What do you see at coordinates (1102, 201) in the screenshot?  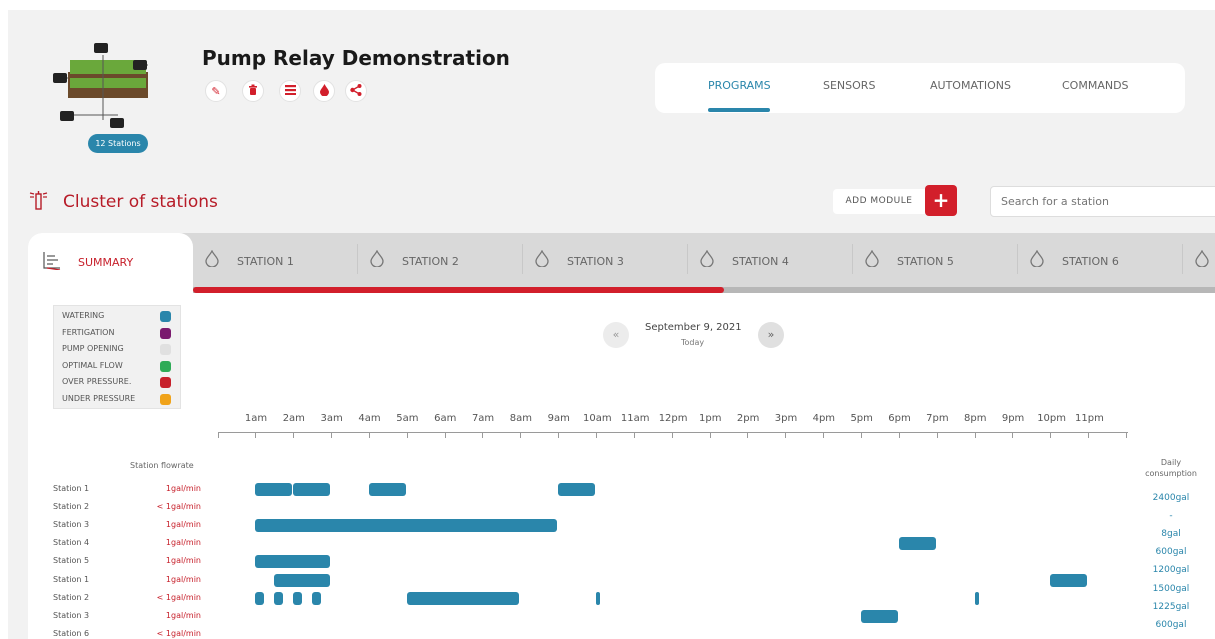 I see `station-search-input` at bounding box center [1102, 201].